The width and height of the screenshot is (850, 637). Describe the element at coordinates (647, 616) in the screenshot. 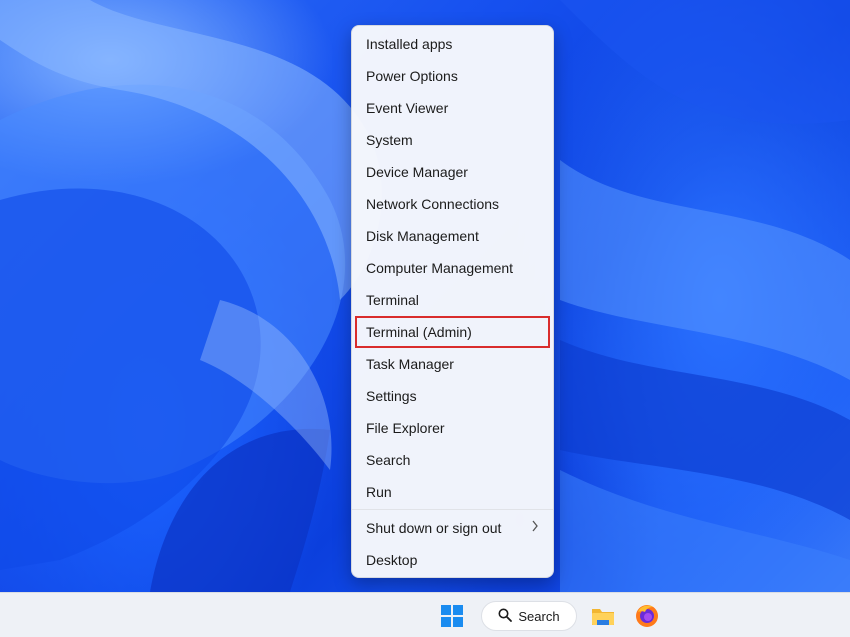

I see `firefox-icon` at that location.